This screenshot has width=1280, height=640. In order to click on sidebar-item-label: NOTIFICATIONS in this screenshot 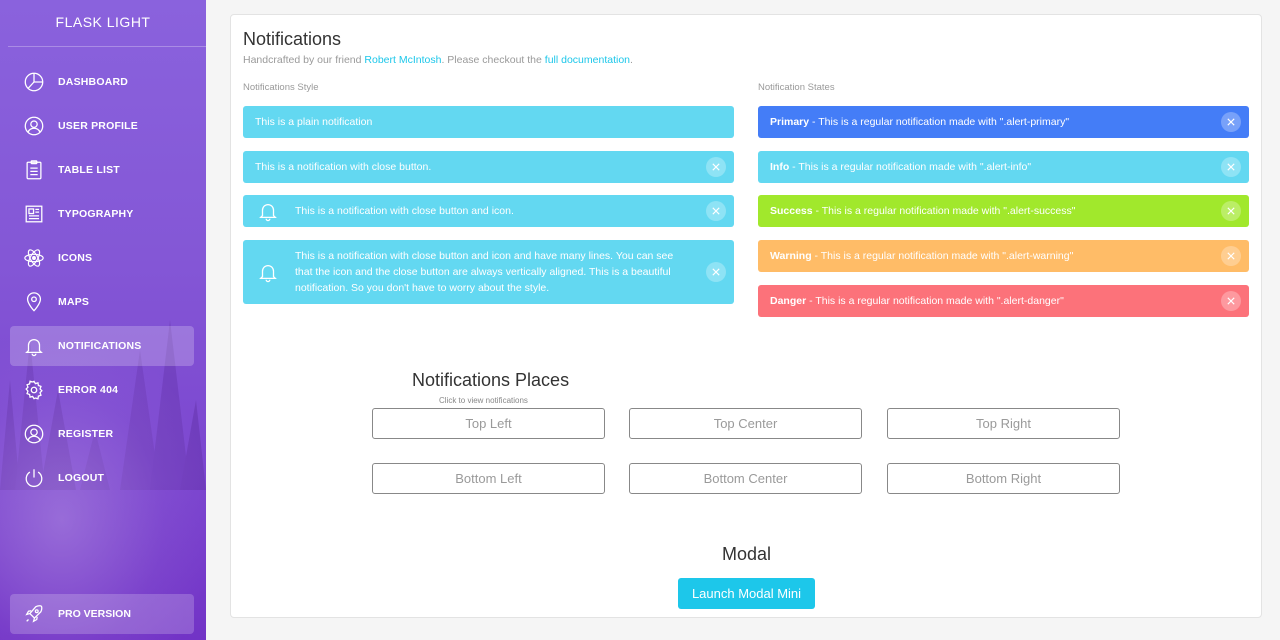, I will do `click(100, 346)`.